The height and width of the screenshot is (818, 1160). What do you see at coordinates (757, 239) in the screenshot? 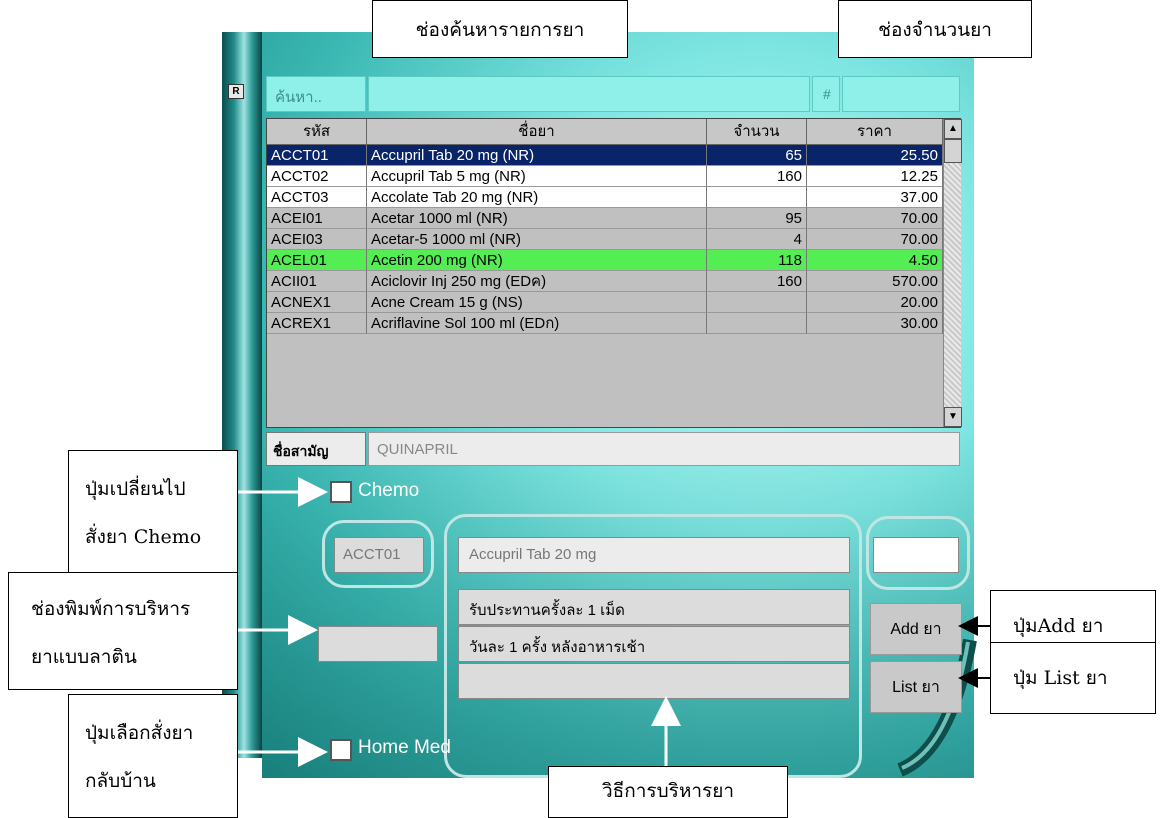
I see `cell-qty: 4` at bounding box center [757, 239].